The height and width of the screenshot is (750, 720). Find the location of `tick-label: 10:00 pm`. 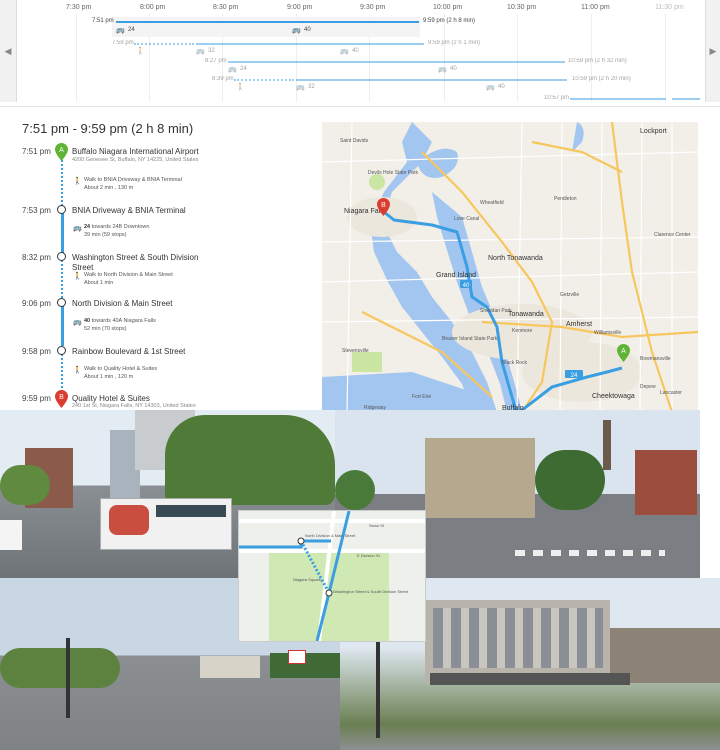

tick-label: 10:00 pm is located at coordinates (448, 7).